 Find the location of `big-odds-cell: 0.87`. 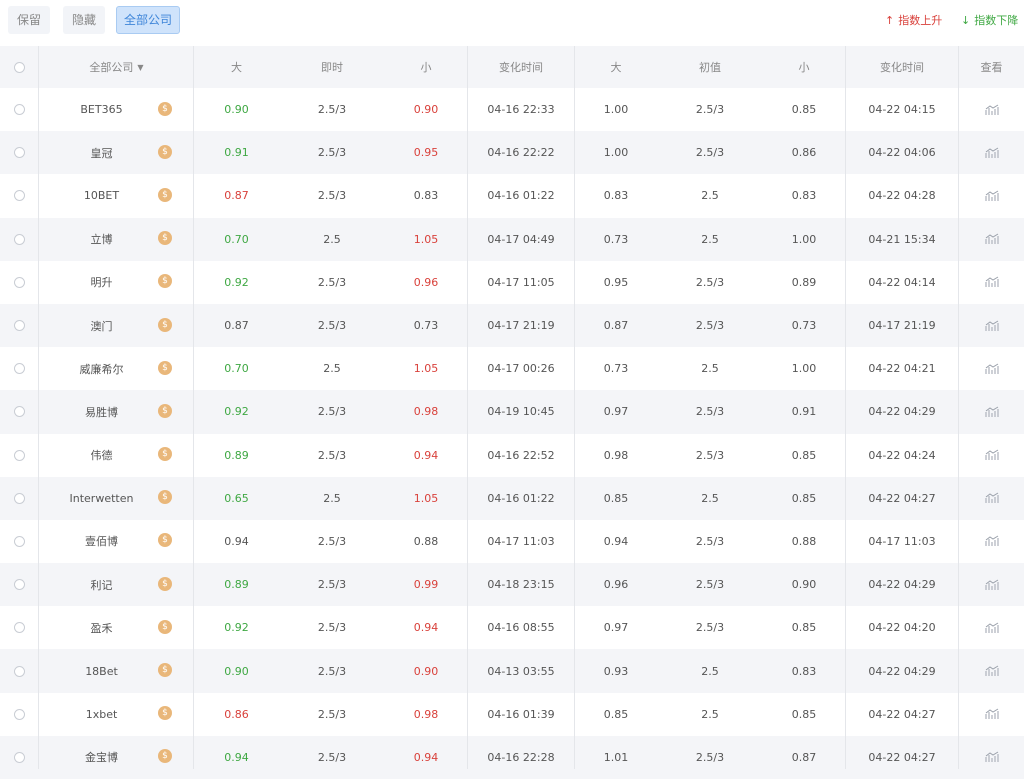

big-odds-cell: 0.87 is located at coordinates (236, 196).